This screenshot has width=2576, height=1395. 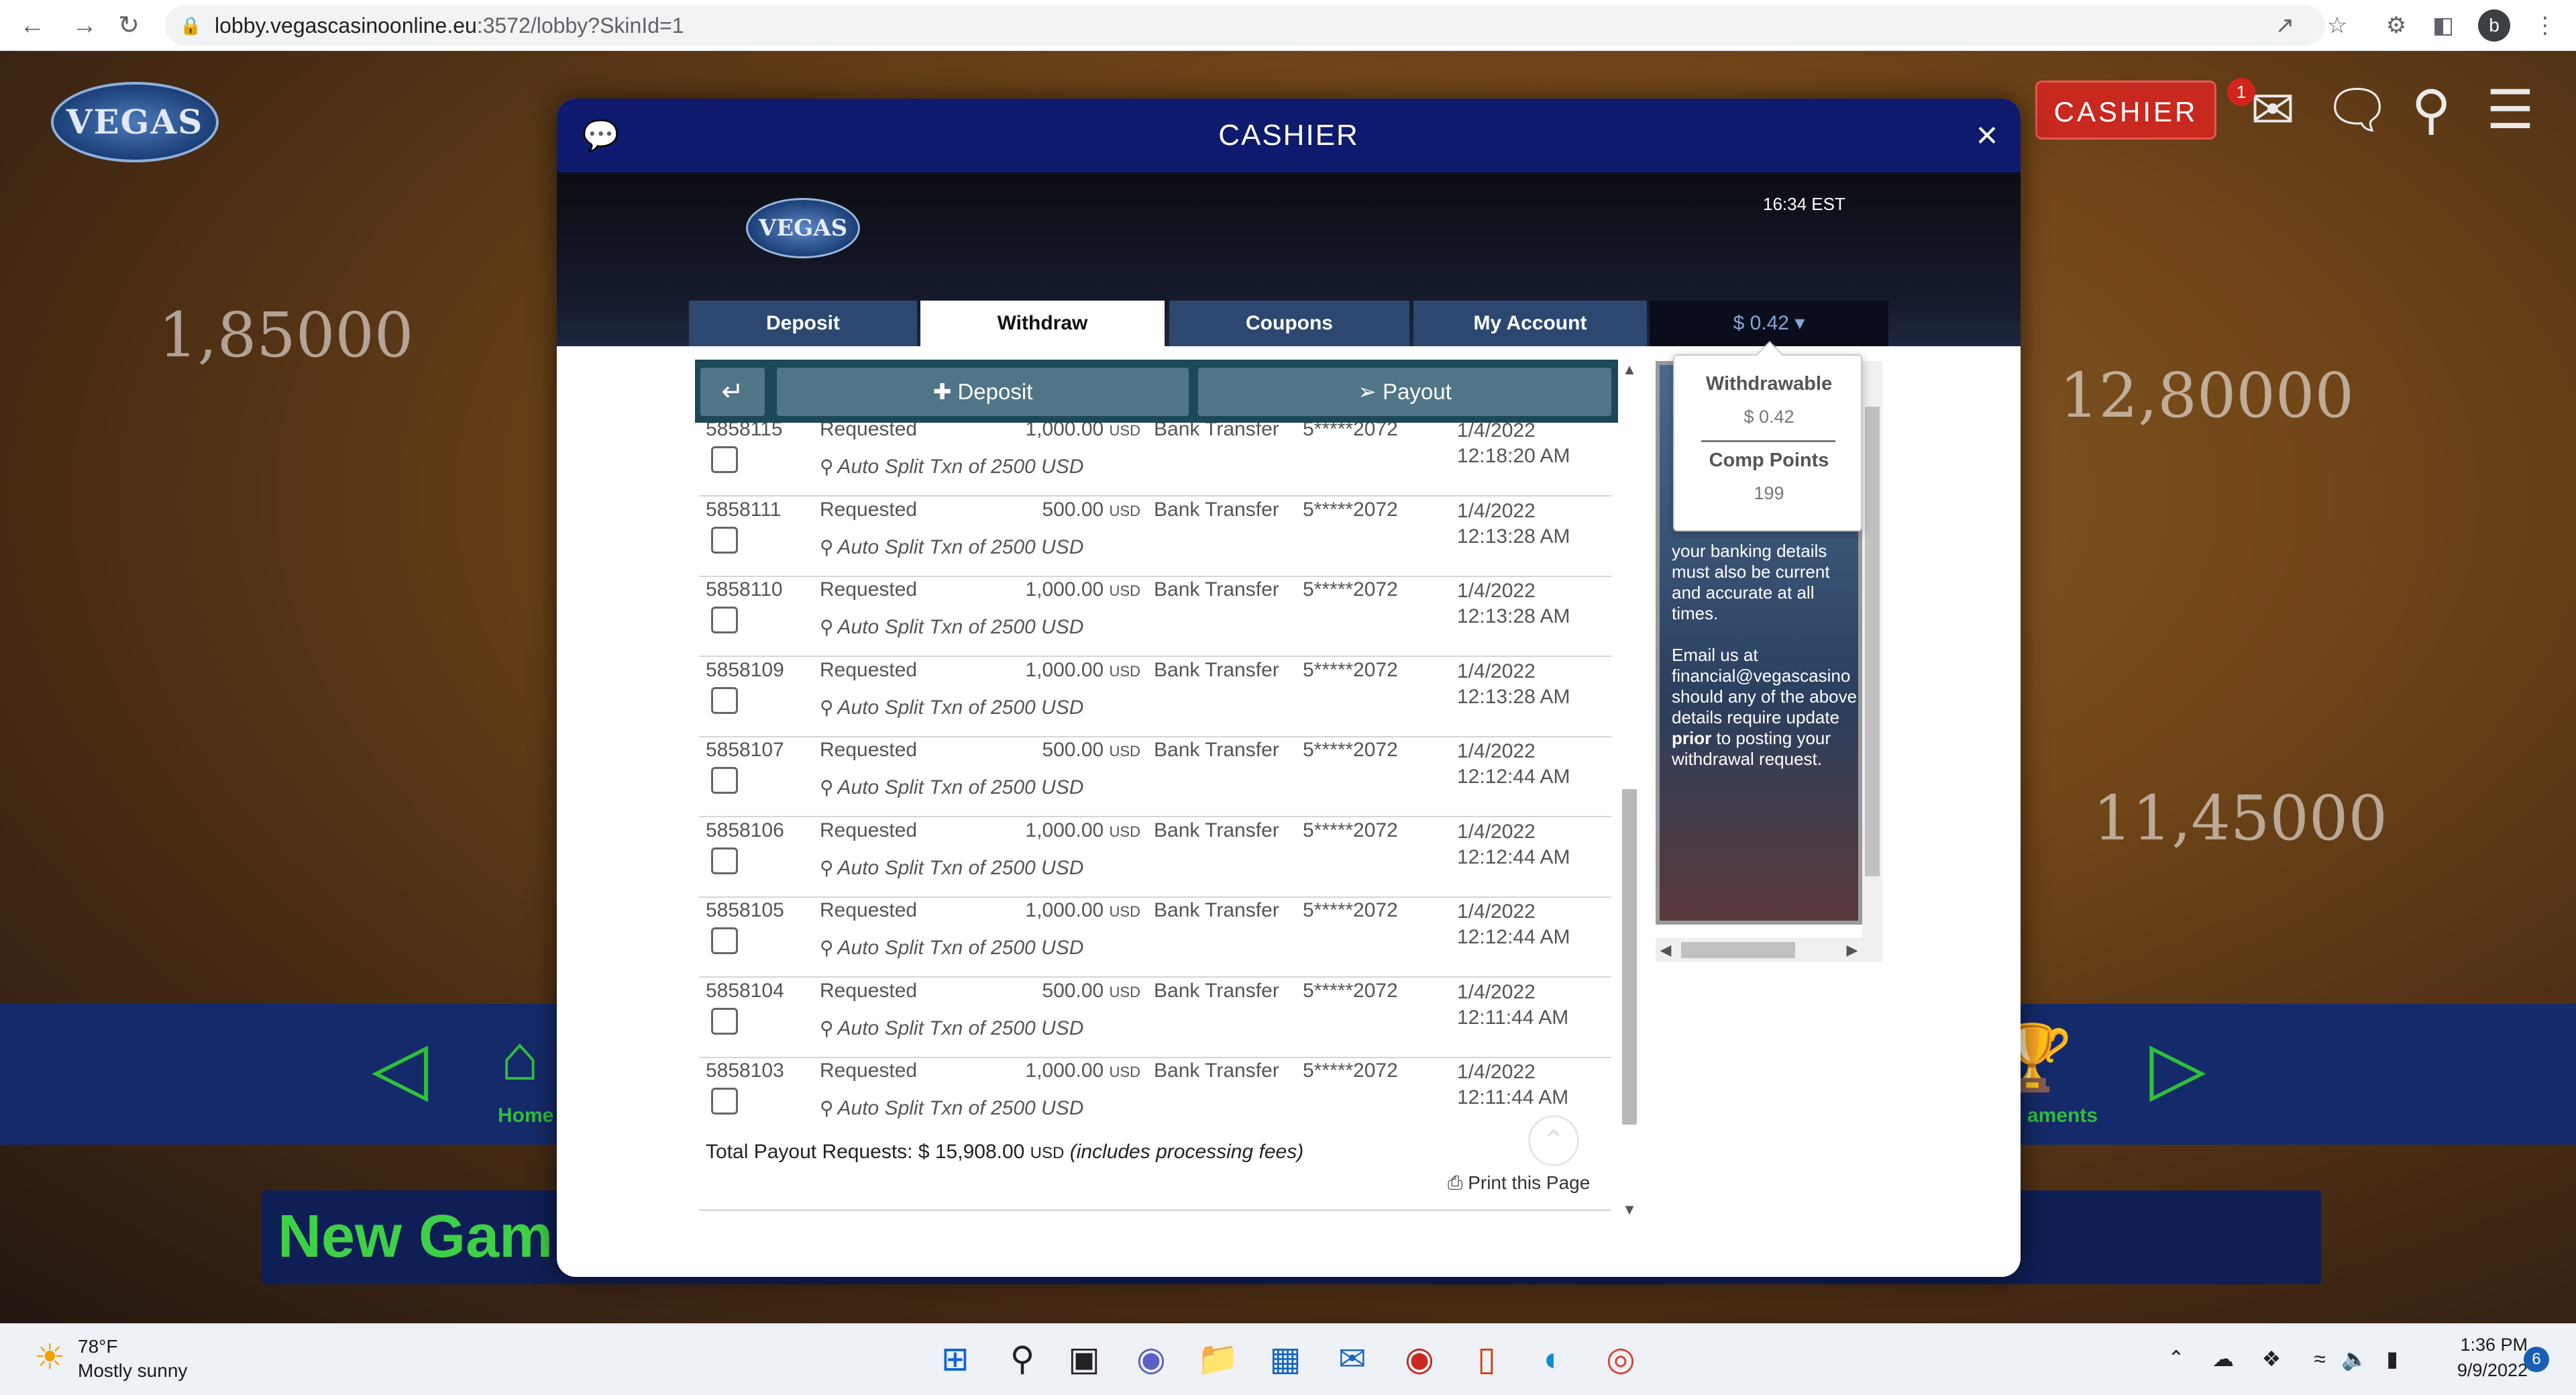 I want to click on txn-datetime: 1/4/2022 12:13:28 AM, so click(x=1513, y=684).